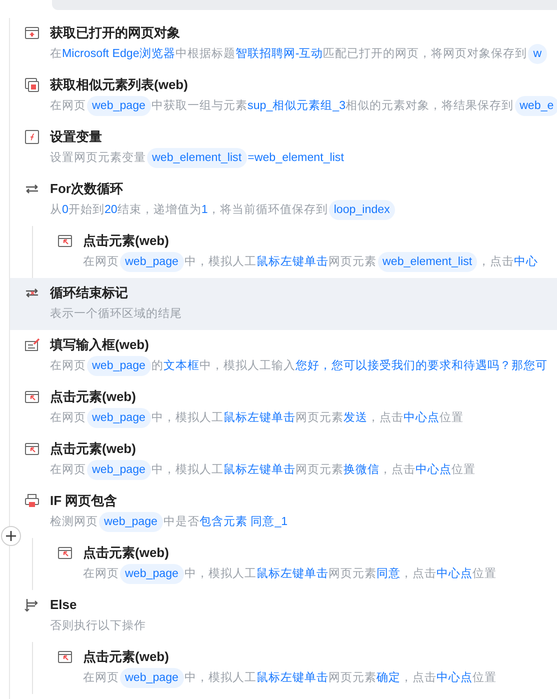 The height and width of the screenshot is (699, 557). I want to click on step-description: 在网页 web_page 中获取一组与元素sup_相似元素组_3相似的元素对象，将结果保存到 web_e, so click(303, 106).